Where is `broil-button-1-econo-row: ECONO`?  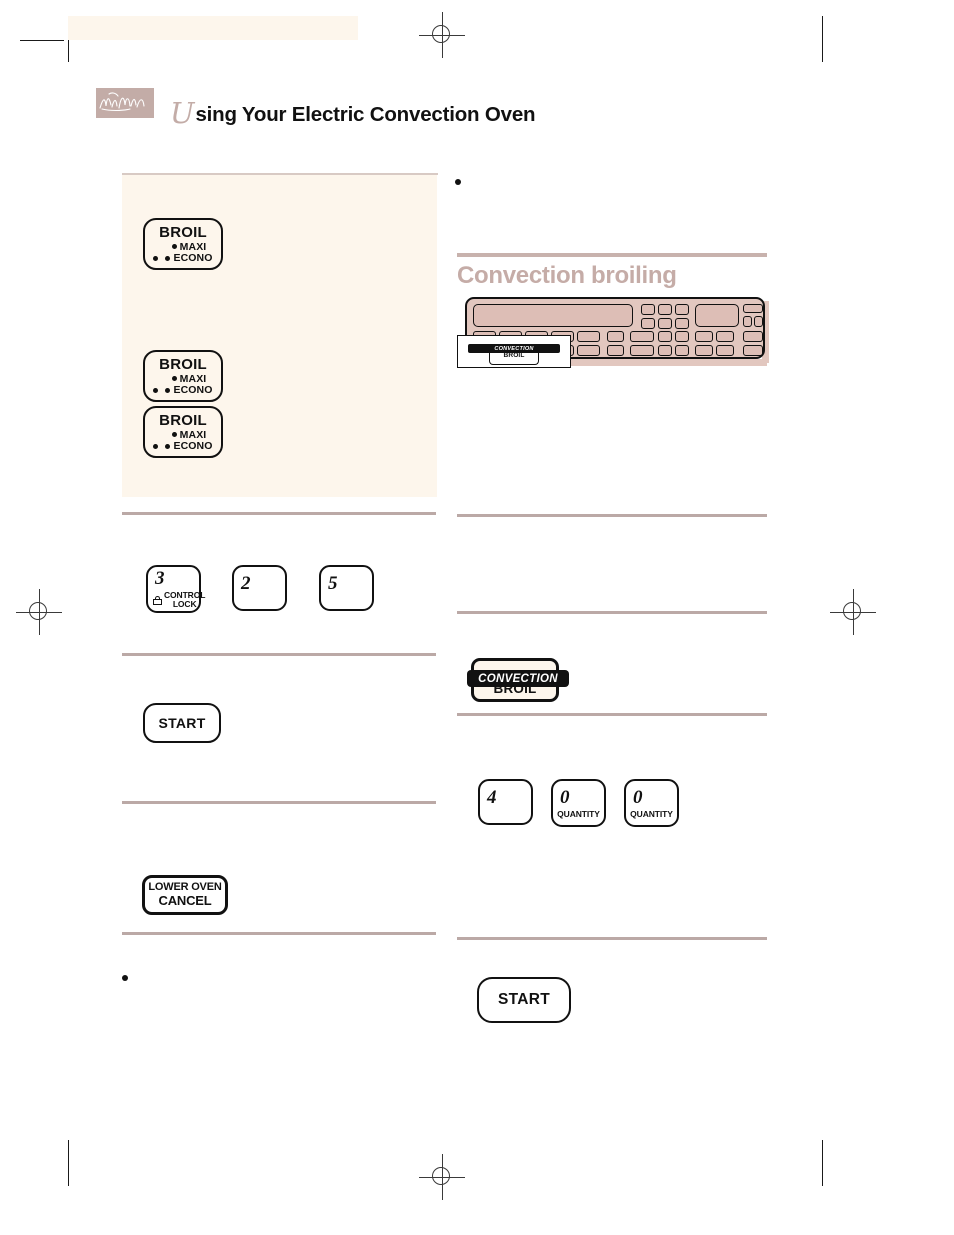 broil-button-1-econo-row: ECONO is located at coordinates (182, 258).